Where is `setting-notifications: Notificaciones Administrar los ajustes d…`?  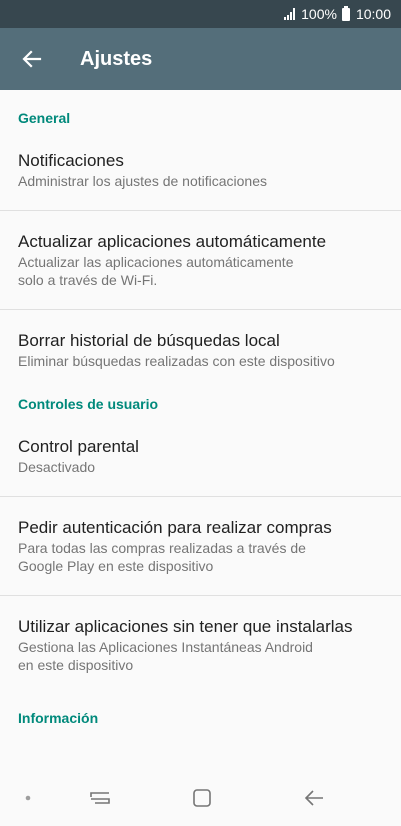 setting-notifications: Notificaciones Administrar los ajustes d… is located at coordinates (200, 170).